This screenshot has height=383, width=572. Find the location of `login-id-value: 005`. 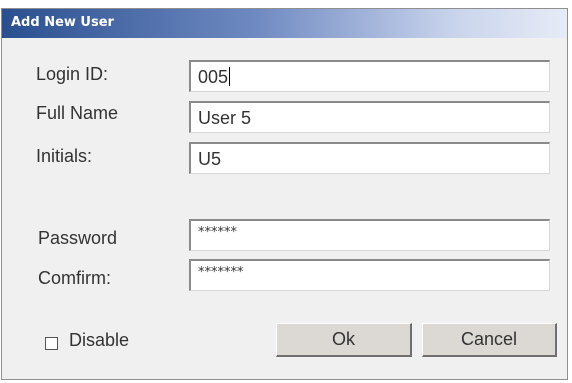

login-id-value: 005 is located at coordinates (213, 77).